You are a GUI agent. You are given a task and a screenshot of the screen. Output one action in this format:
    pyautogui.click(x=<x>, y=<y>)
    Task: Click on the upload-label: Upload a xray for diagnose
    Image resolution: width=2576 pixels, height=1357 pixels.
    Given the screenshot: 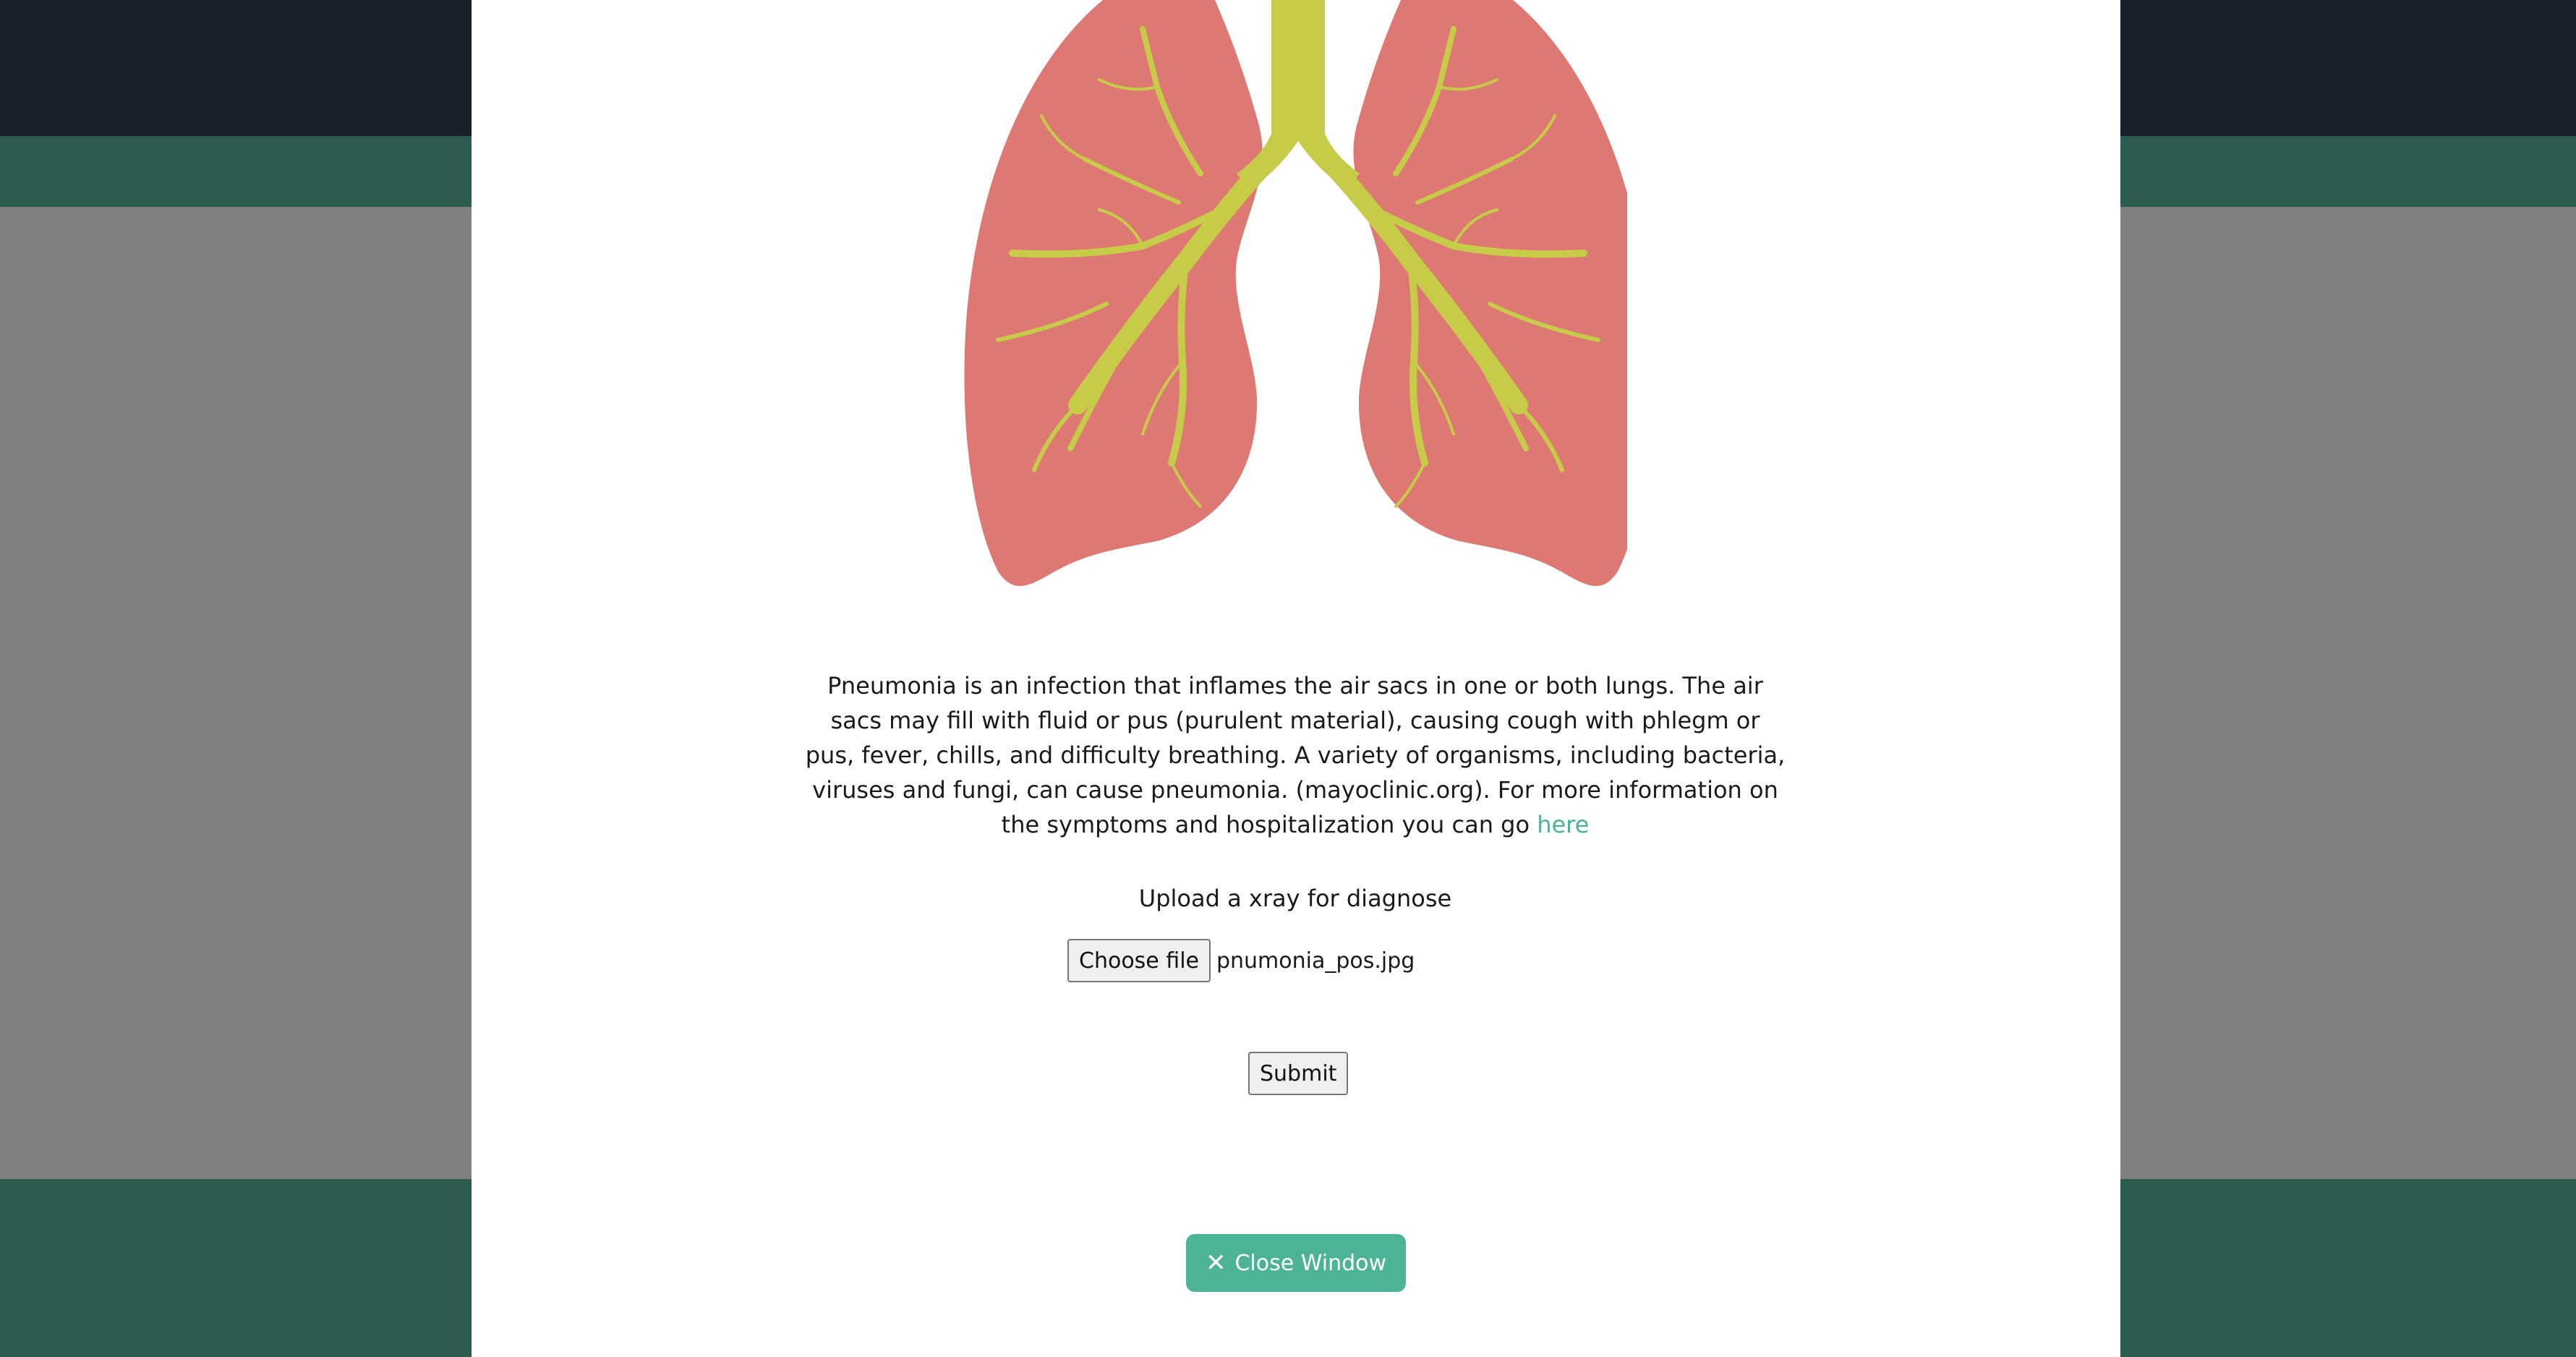 What is the action you would take?
    pyautogui.click(x=1295, y=898)
    